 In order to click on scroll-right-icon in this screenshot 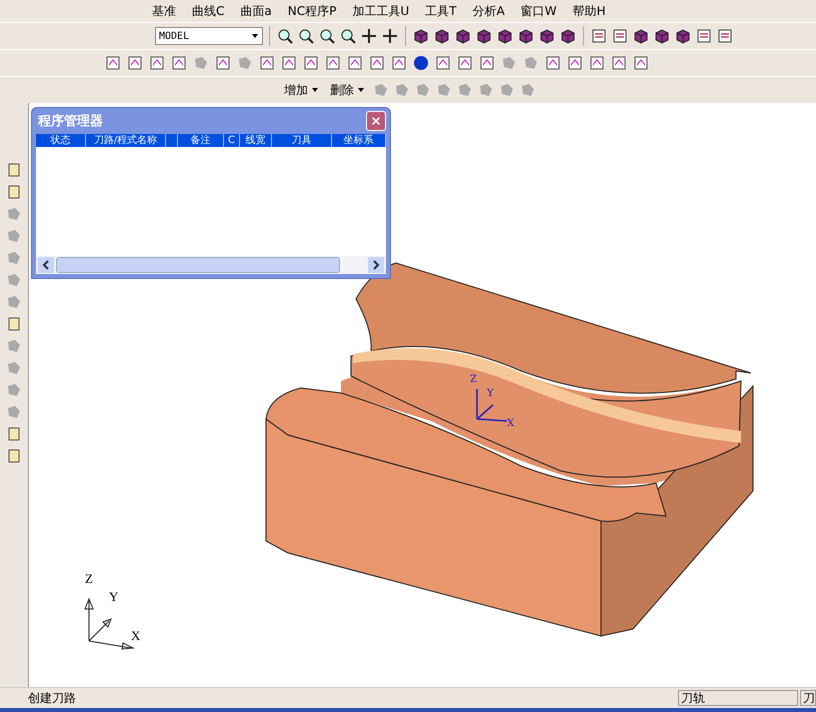, I will do `click(376, 265)`.